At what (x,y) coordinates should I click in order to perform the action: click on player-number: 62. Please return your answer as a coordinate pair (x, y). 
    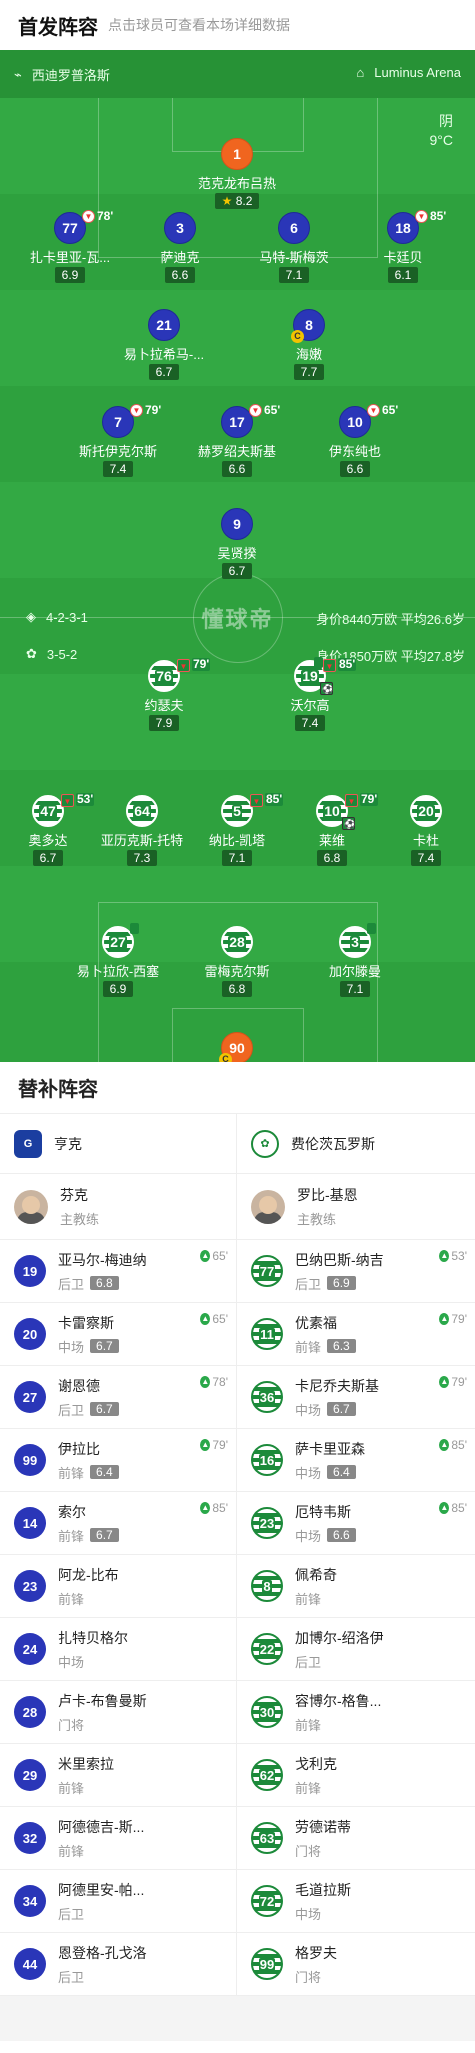
    Looking at the image, I should click on (267, 1775).